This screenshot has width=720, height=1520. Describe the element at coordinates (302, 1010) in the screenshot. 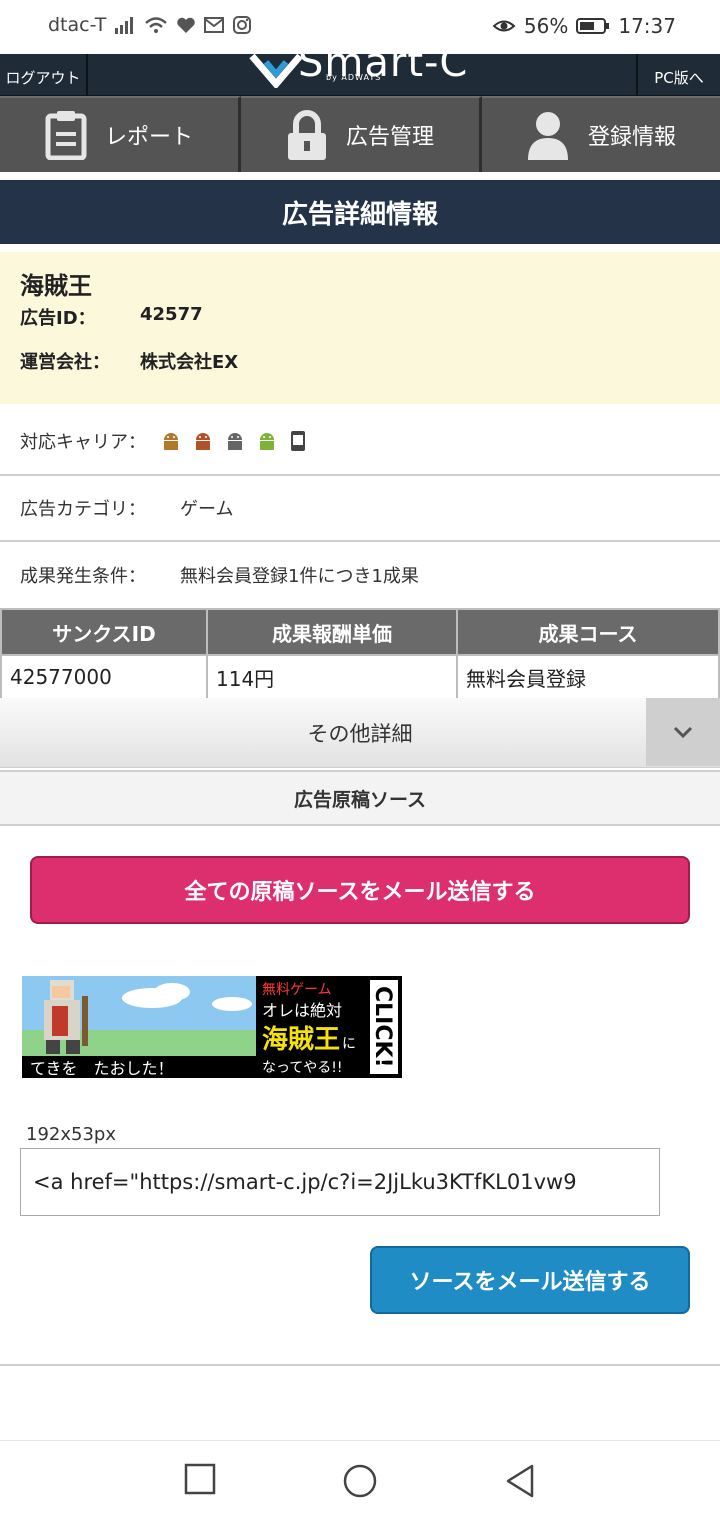

I see `banner-line1: オレは絶対` at that location.